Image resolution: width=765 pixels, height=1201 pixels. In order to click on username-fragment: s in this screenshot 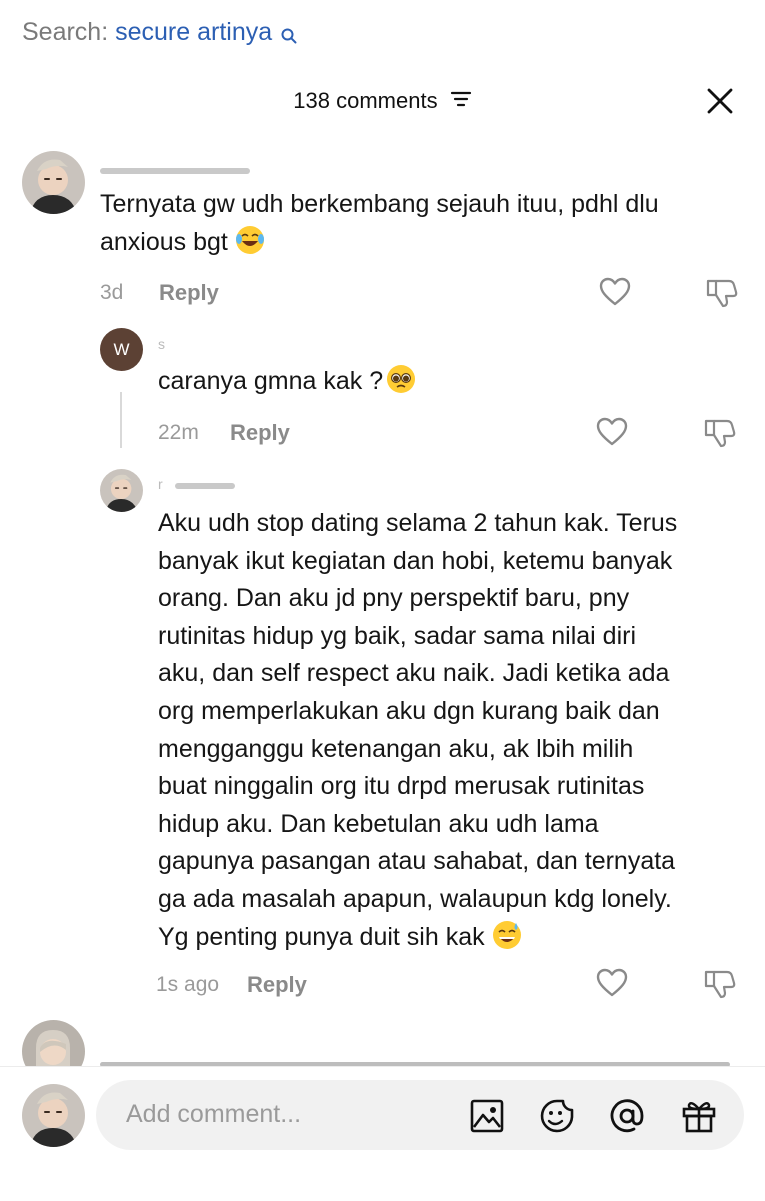, I will do `click(161, 344)`.